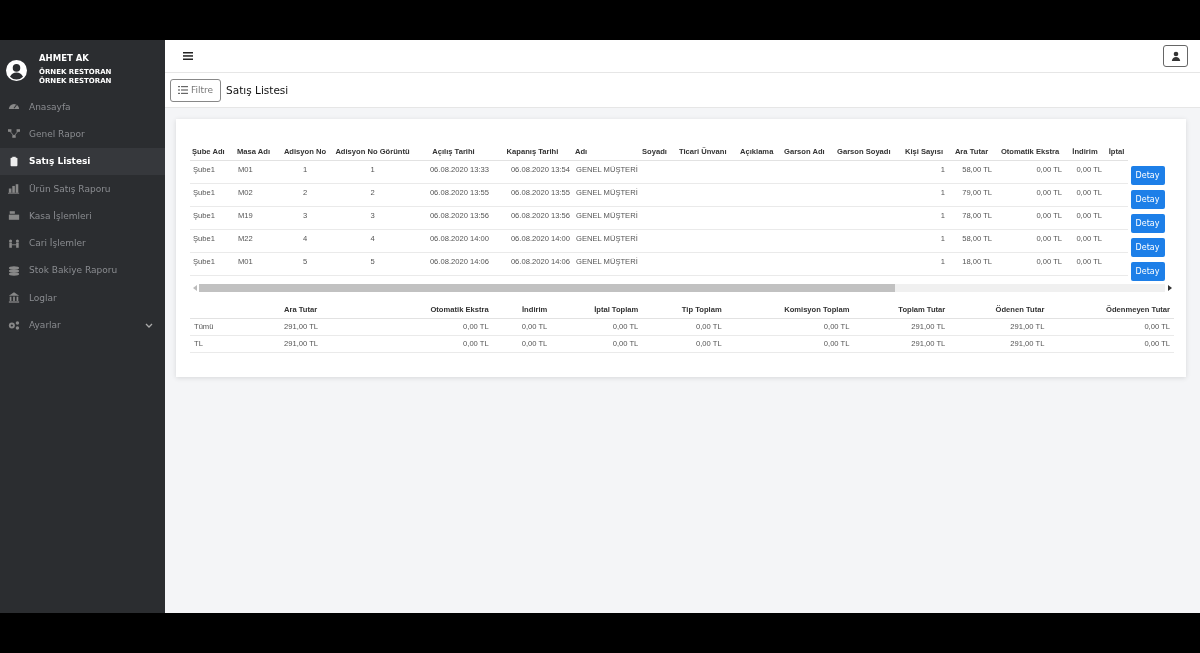  I want to click on chart-icon, so click(14, 189).